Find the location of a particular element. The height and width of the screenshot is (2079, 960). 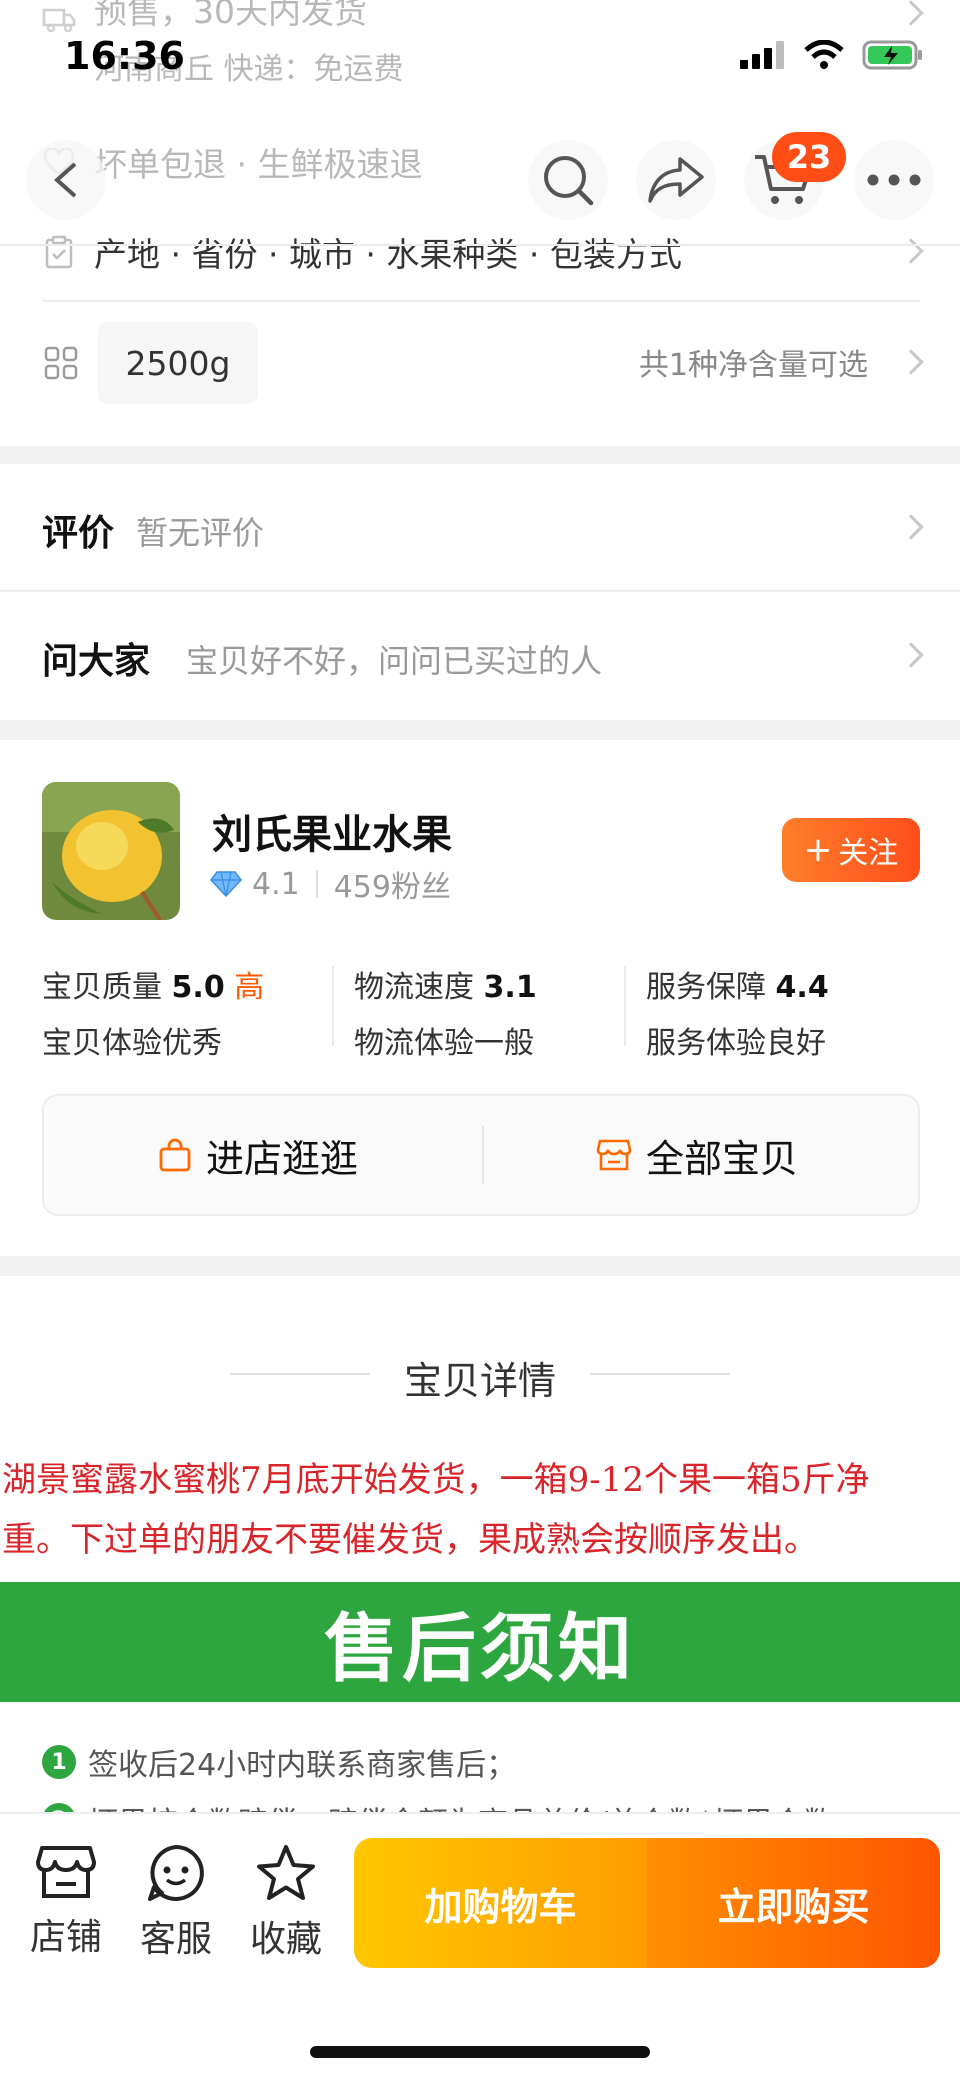

shop-tab: 店铺 is located at coordinates (66, 1902).